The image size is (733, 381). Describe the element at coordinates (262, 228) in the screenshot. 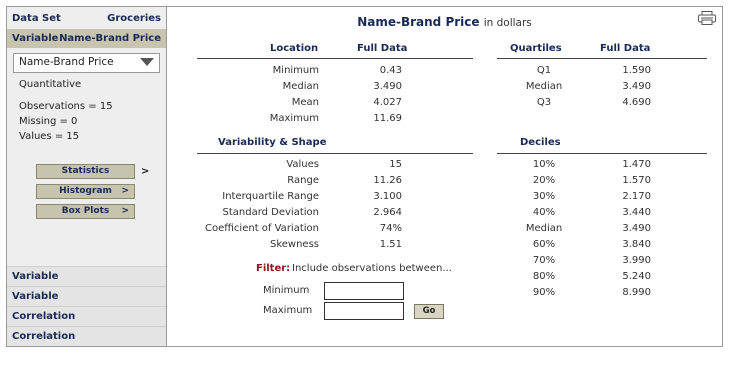

I see `variability-coefficient-of-variation-label: Coefficient of Variation` at that location.